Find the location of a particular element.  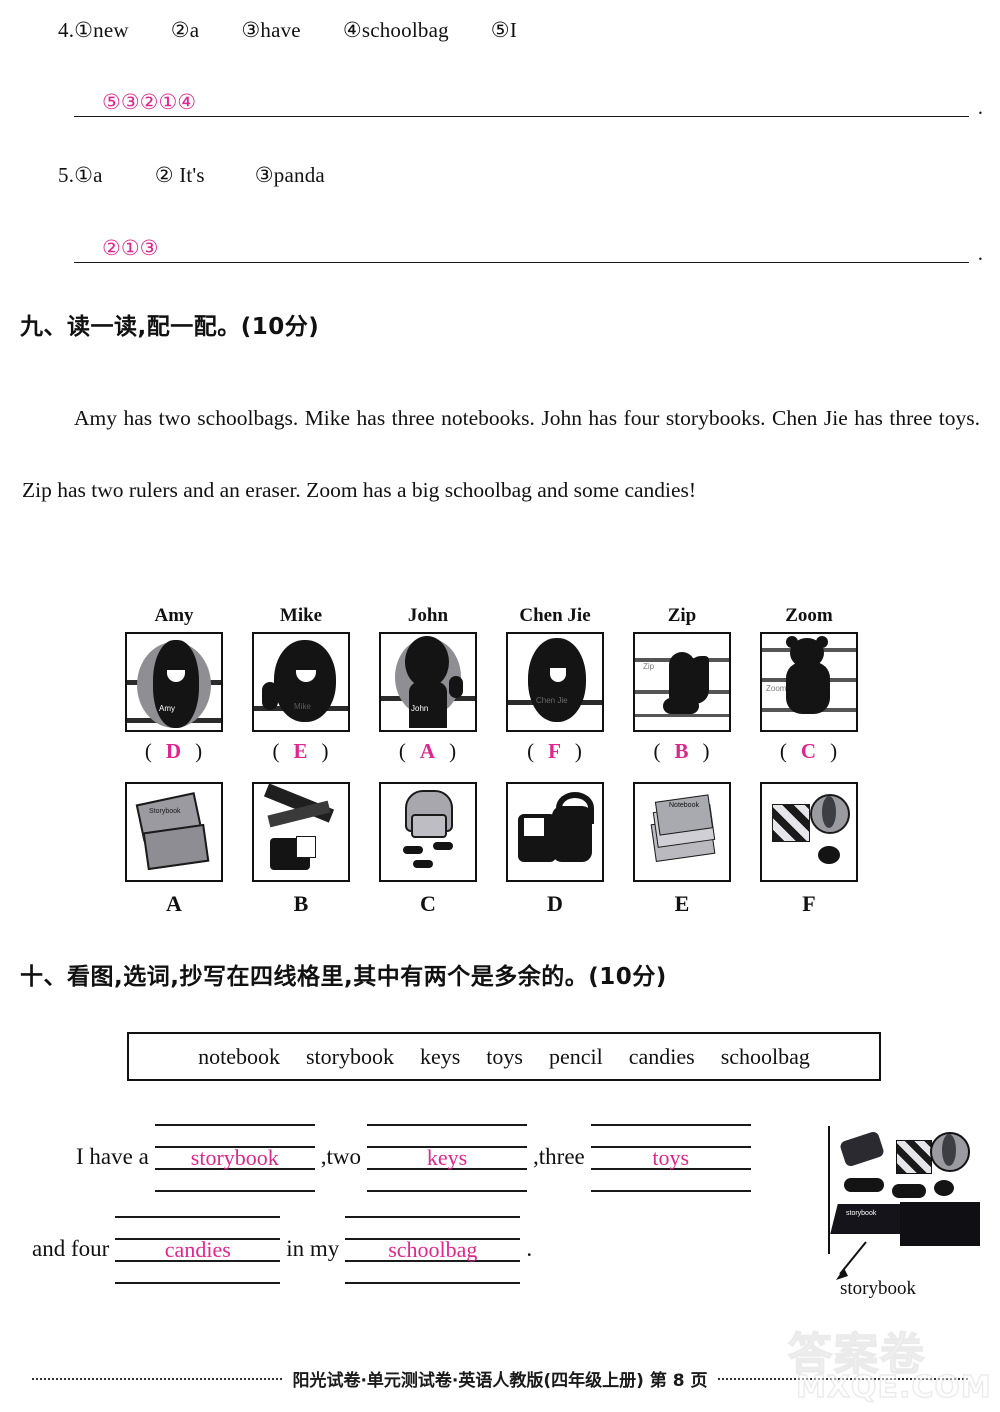

ordering-item-5-option-3: ③panda is located at coordinates (289, 175).